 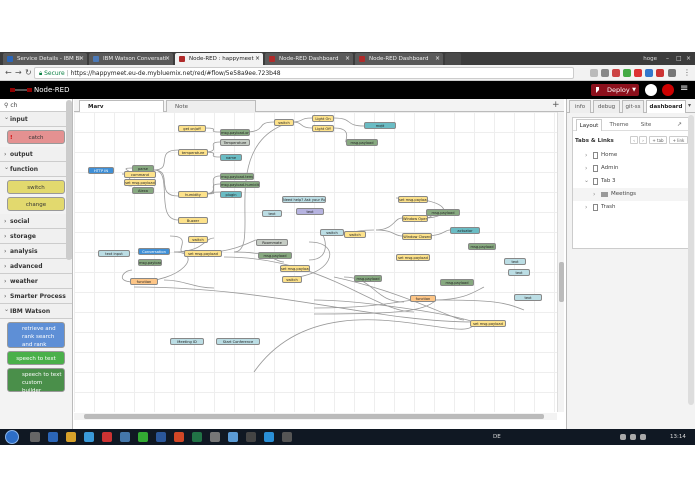 What do you see at coordinates (36, 310) in the screenshot?
I see `palette-category-ibm-watson: IBM Watson` at bounding box center [36, 310].